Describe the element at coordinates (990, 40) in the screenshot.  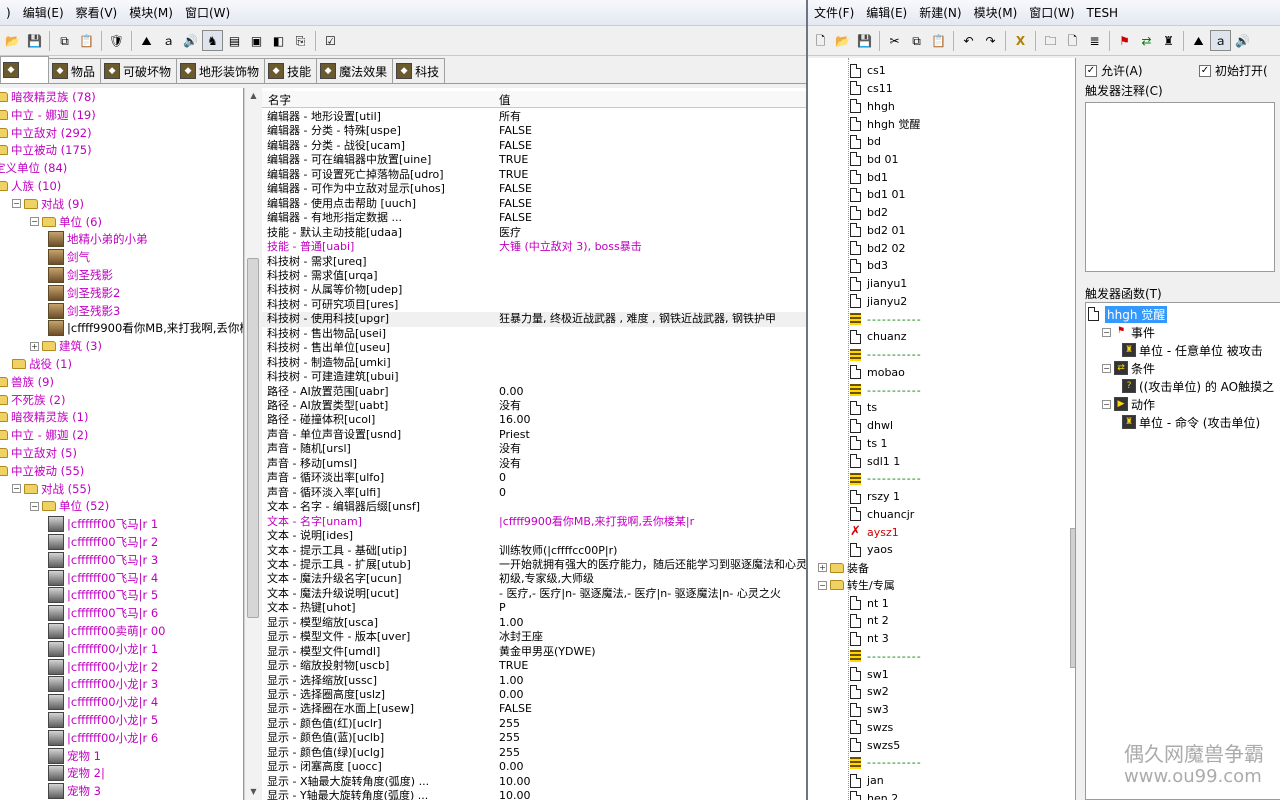
I see `redo-icon: ↷` at that location.